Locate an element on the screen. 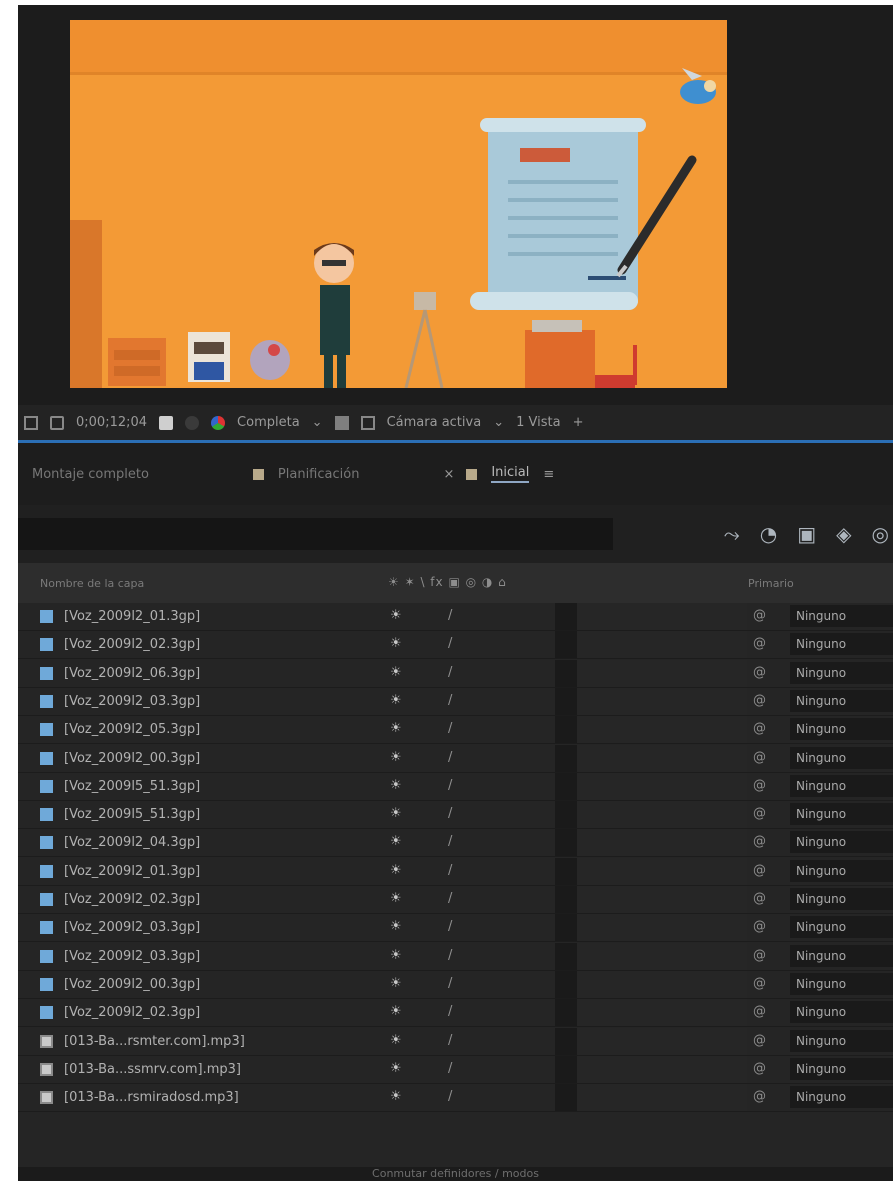 The image size is (893, 1181). resolution-select: Completa is located at coordinates (268, 422).